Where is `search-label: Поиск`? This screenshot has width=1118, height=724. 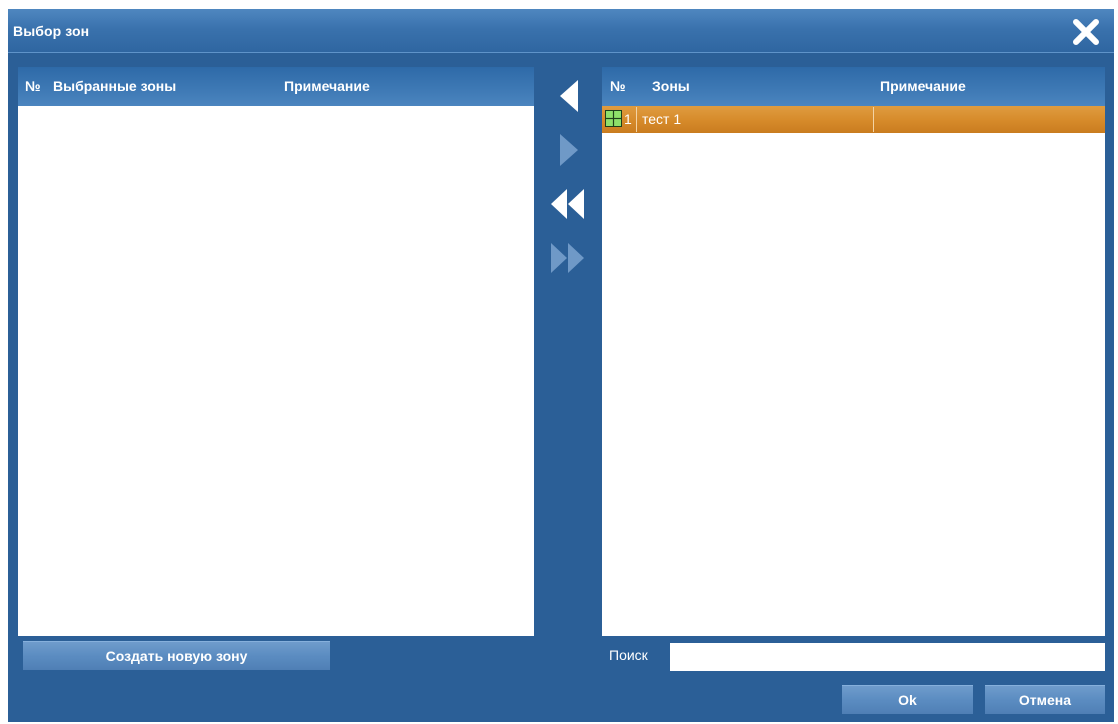 search-label: Поиск is located at coordinates (628, 655).